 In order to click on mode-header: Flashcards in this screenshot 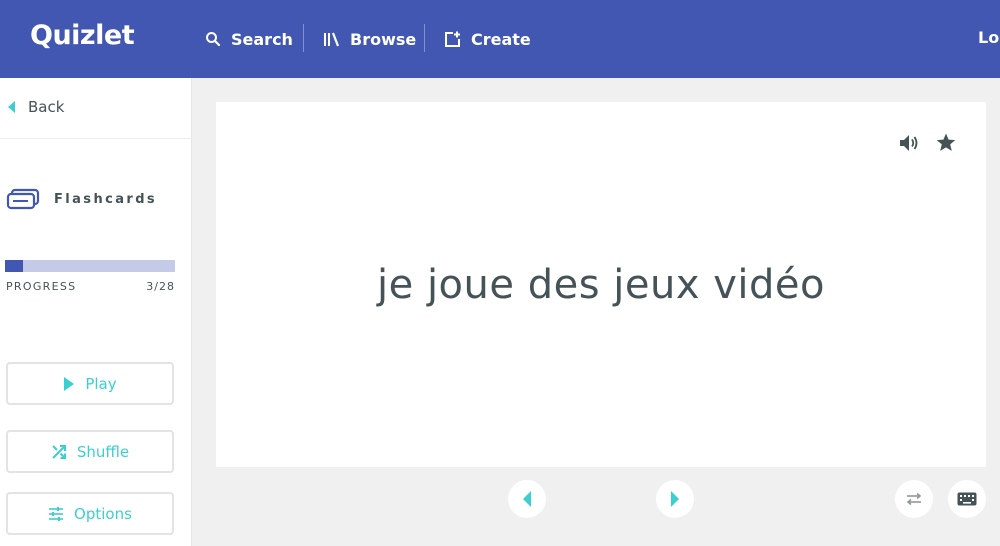, I will do `click(81, 199)`.